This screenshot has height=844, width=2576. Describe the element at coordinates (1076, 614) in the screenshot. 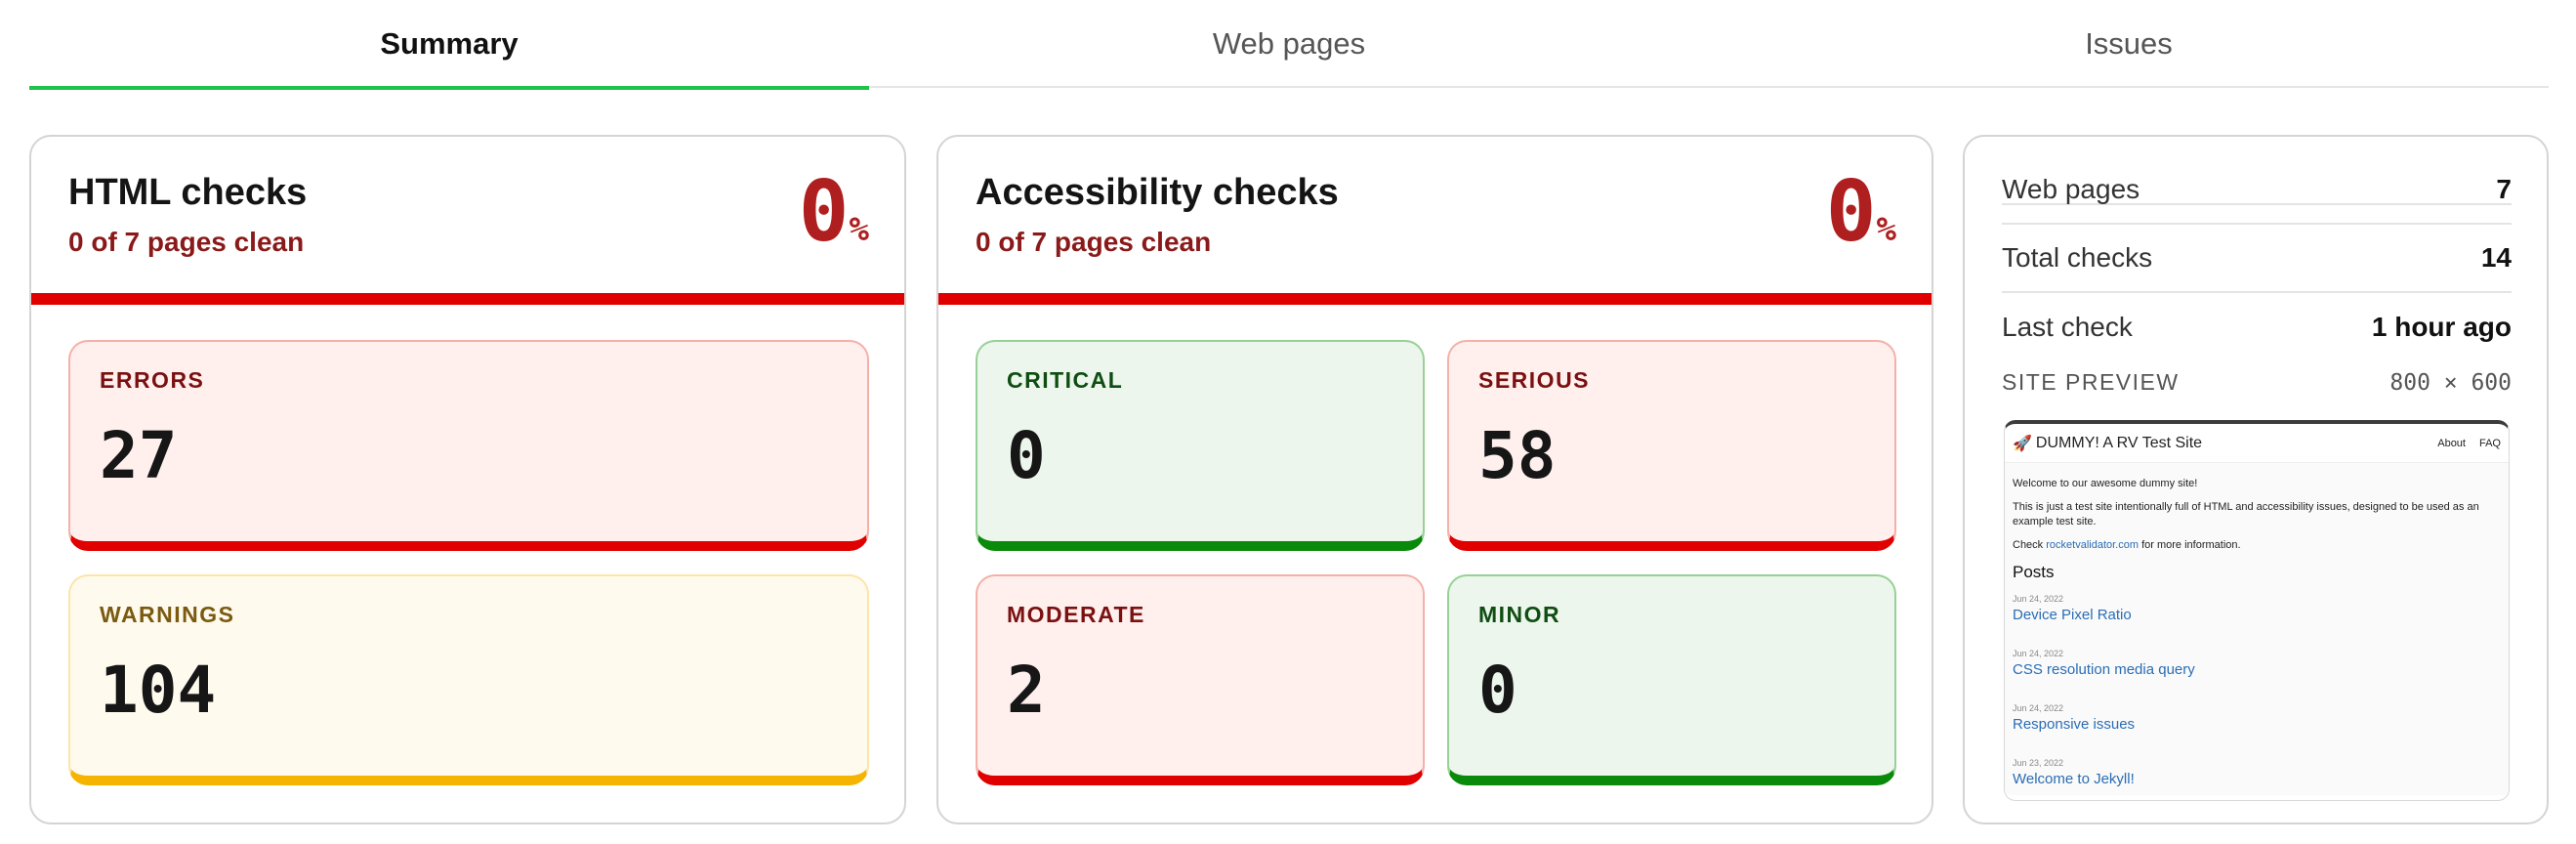

I see `moderate-label: MODERATE` at that location.